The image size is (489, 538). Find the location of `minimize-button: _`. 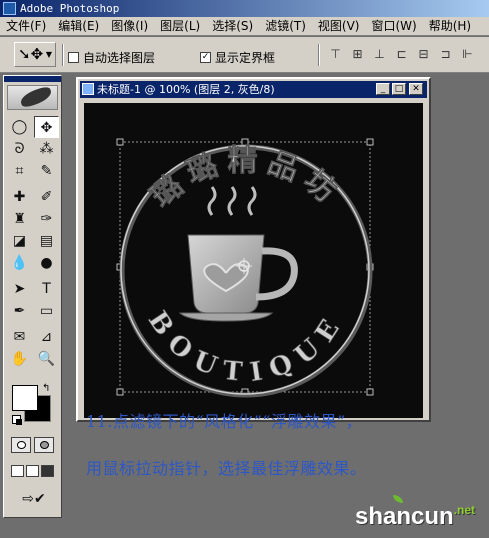

minimize-button: _ is located at coordinates (383, 89).